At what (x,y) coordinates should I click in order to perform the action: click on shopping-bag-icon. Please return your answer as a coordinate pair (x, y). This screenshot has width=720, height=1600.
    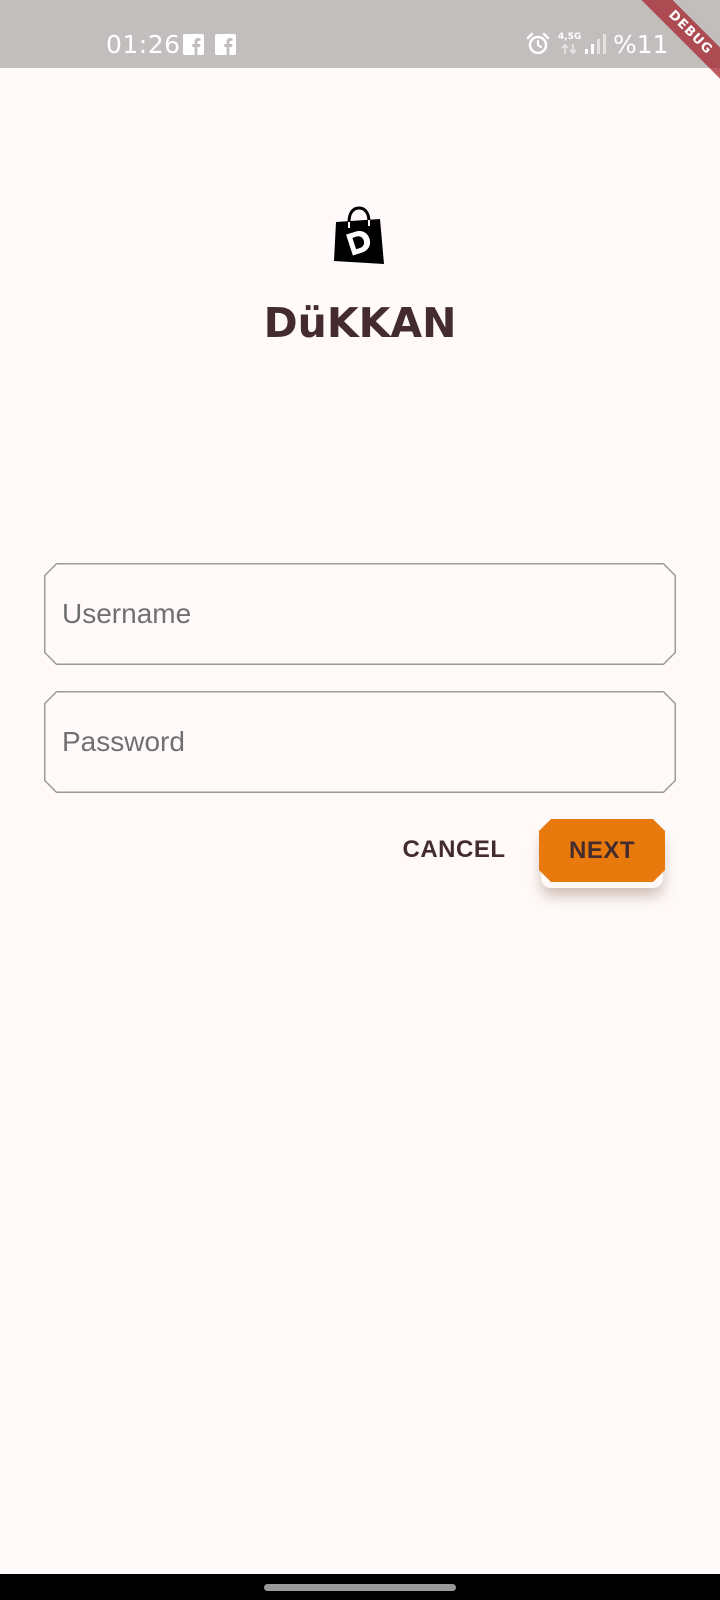
    Looking at the image, I should click on (359, 235).